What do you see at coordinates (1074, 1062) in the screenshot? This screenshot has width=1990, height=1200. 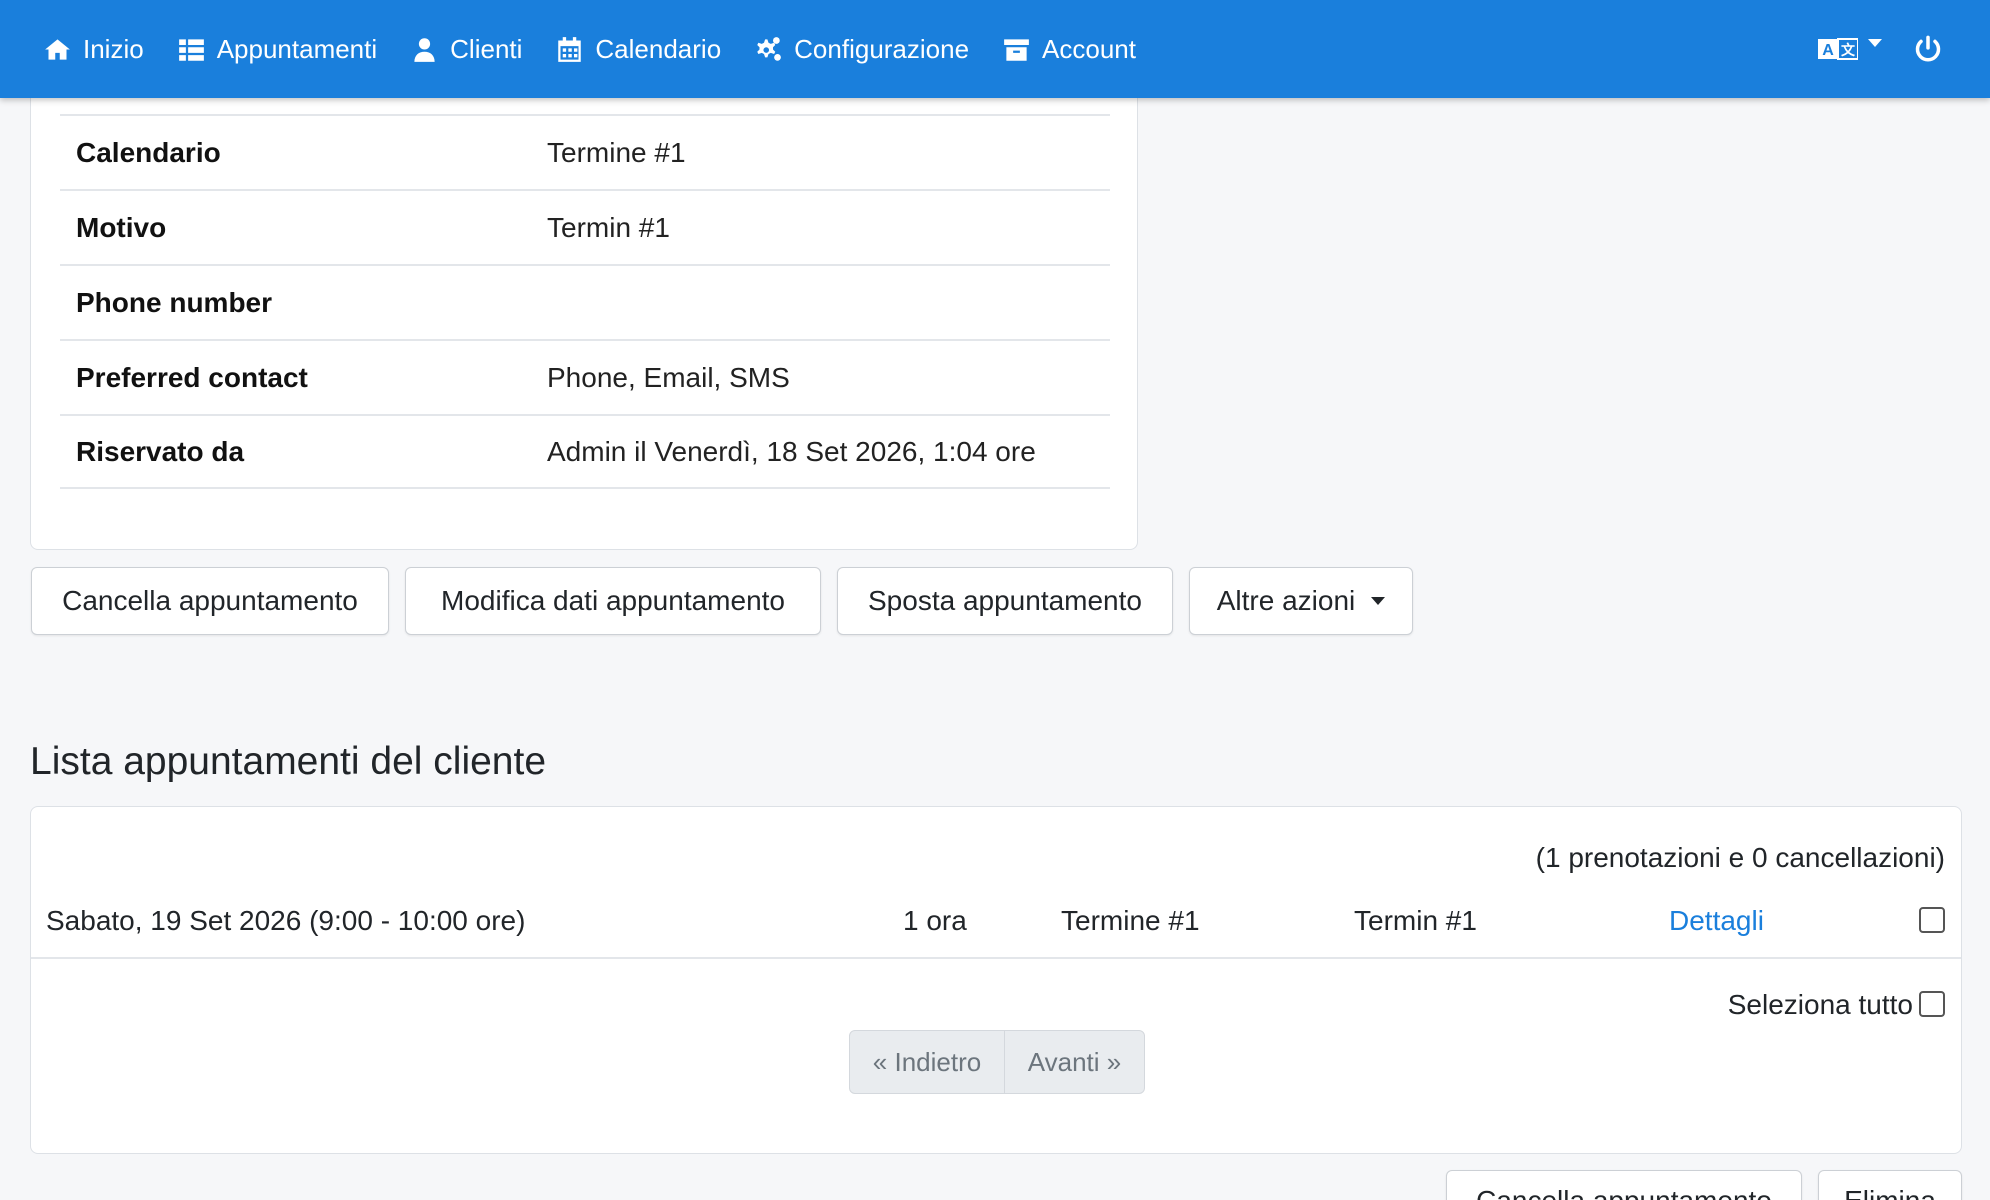 I see `next-page-button: Avanti »` at bounding box center [1074, 1062].